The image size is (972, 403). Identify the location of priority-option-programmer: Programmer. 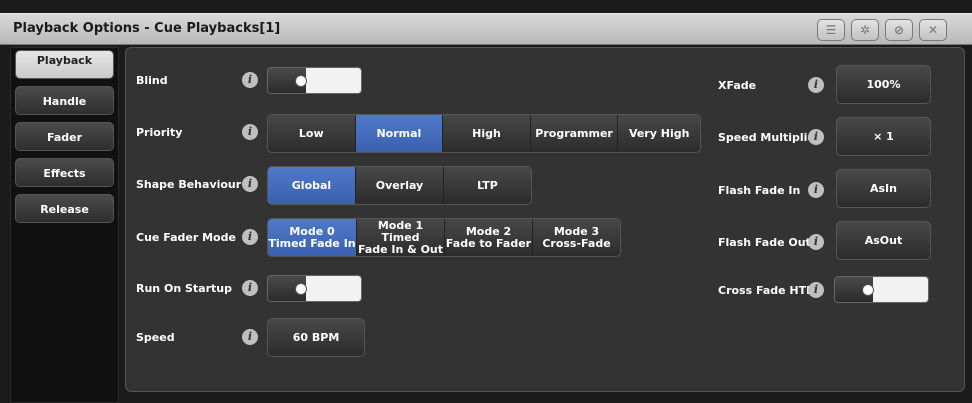
(574, 133).